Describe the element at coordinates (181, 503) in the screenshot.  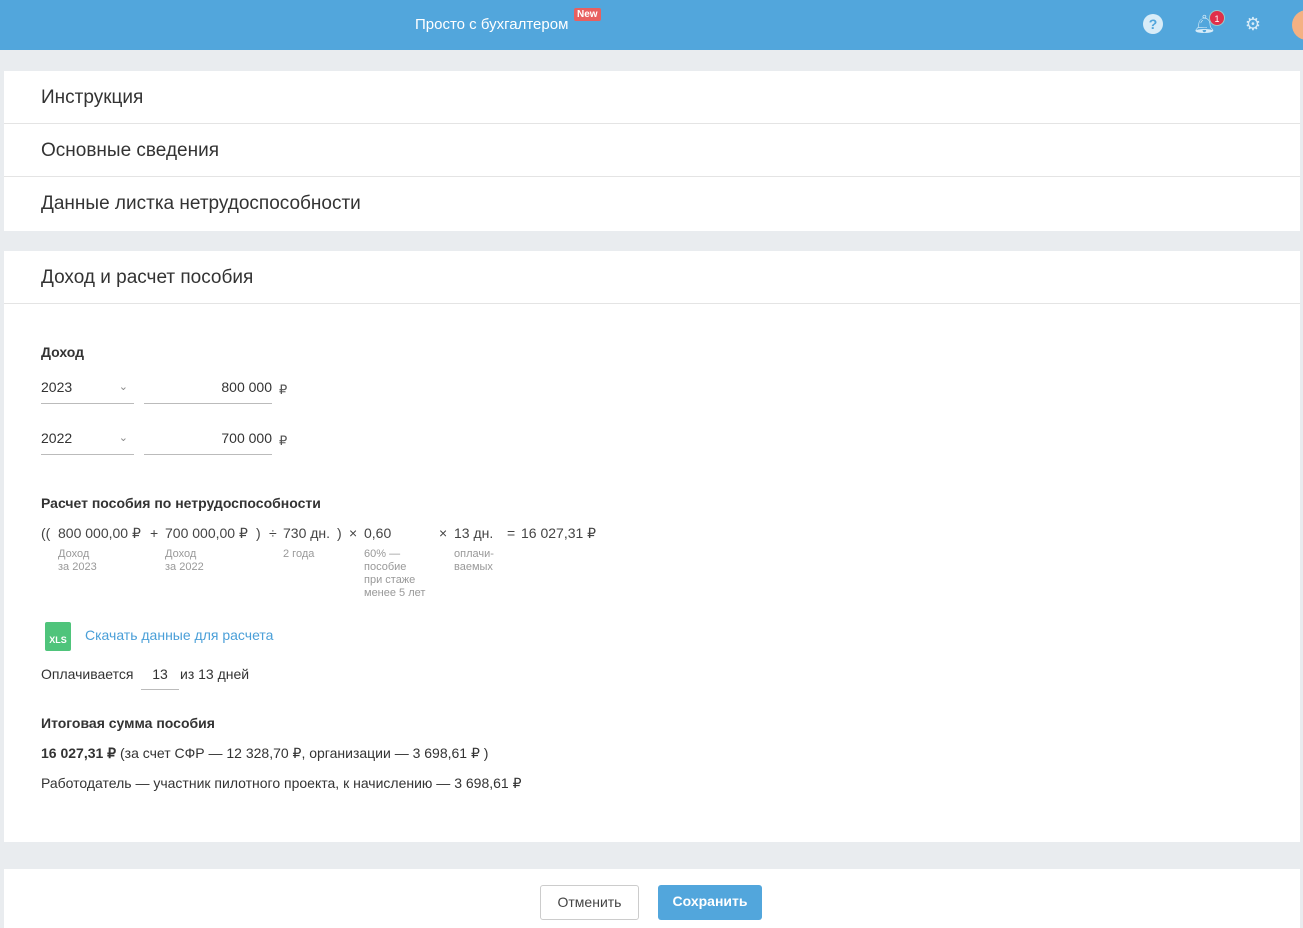
I see `calc-label: Расчет пособия по нетрудоспособности` at that location.